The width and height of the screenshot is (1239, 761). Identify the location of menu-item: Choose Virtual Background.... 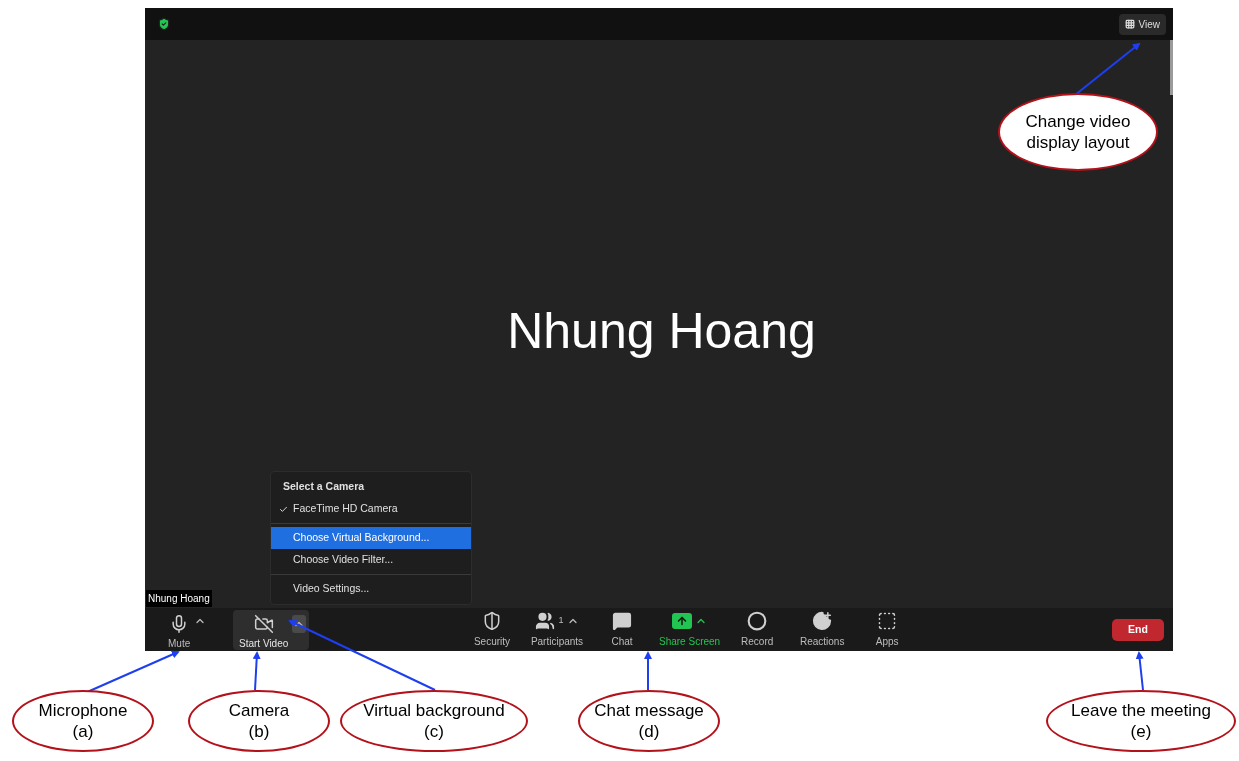
(371, 538).